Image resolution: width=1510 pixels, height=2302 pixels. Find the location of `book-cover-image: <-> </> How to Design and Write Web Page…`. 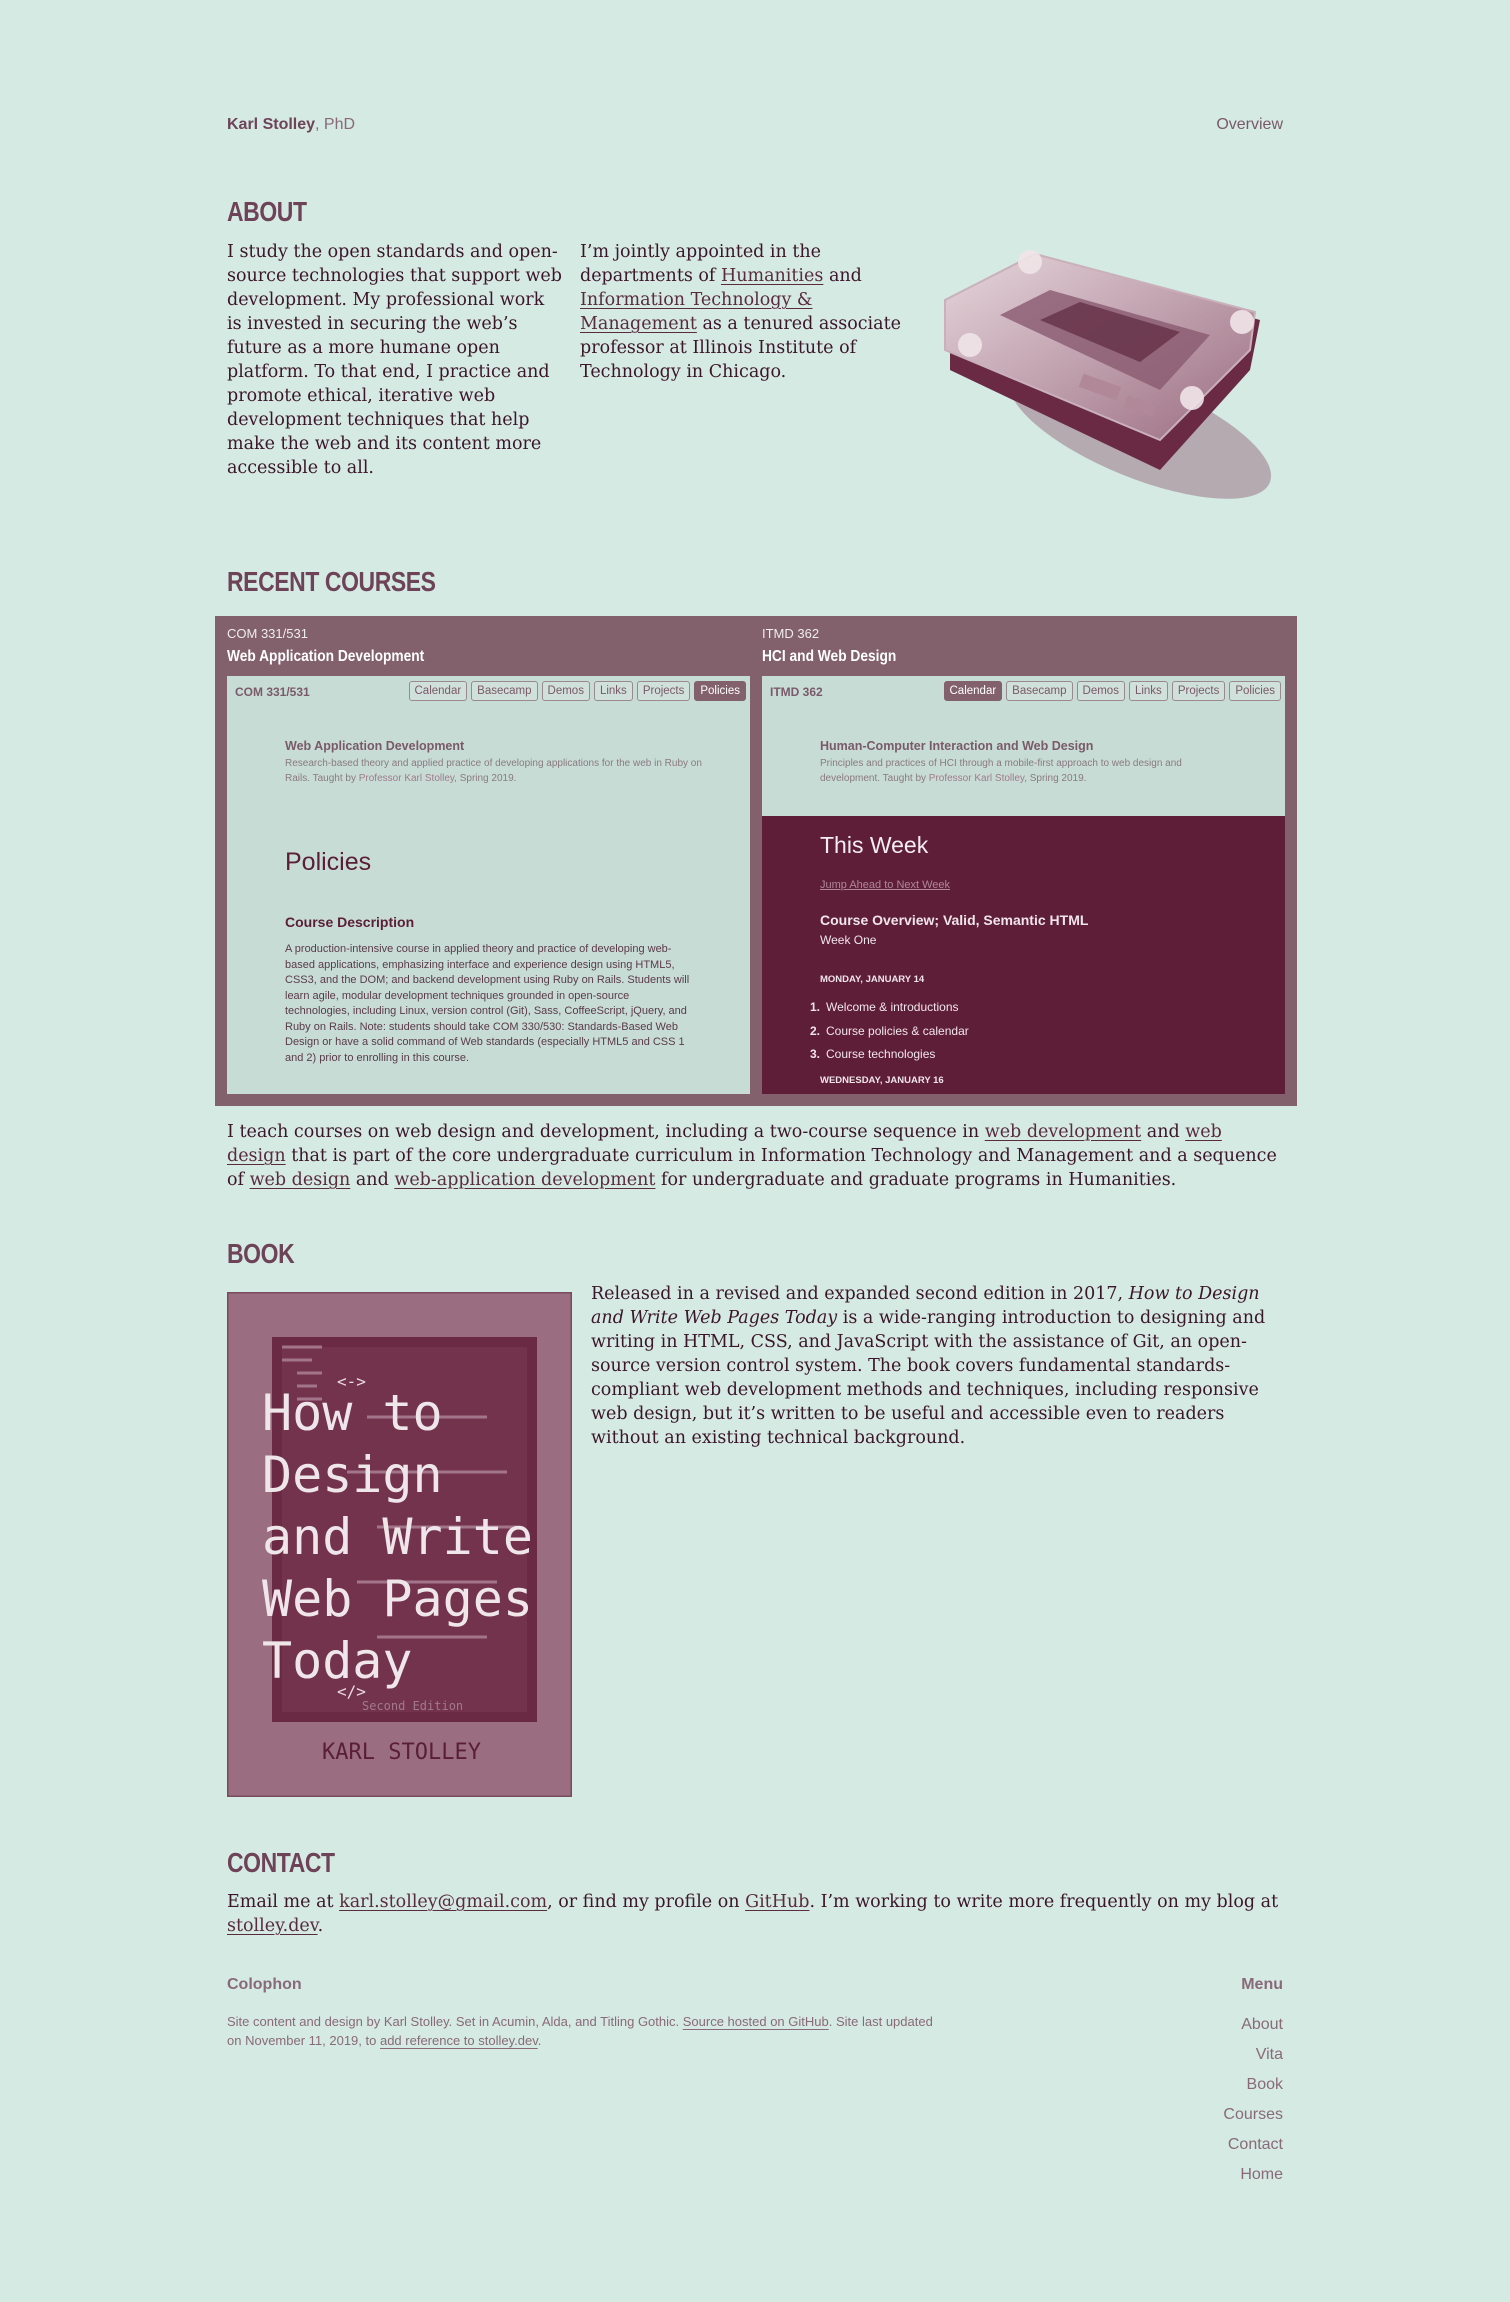

book-cover-image: <-> </> How to Design and Write Web Page… is located at coordinates (399, 1544).